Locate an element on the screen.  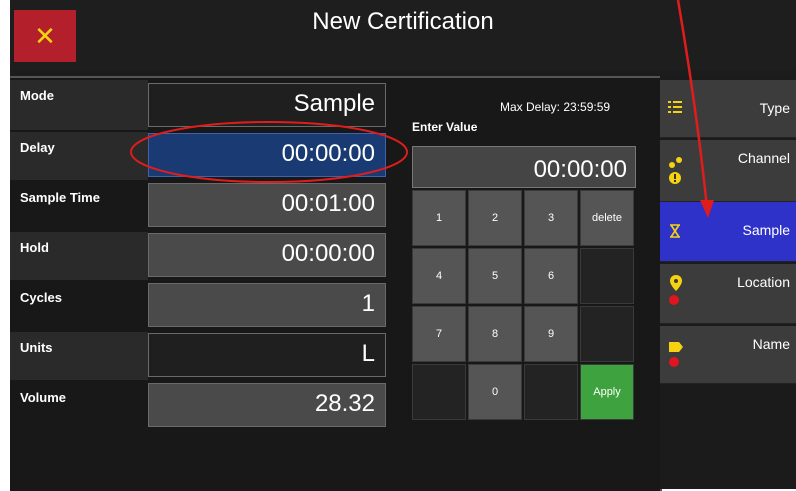
list-icon is located at coordinates (675, 107).